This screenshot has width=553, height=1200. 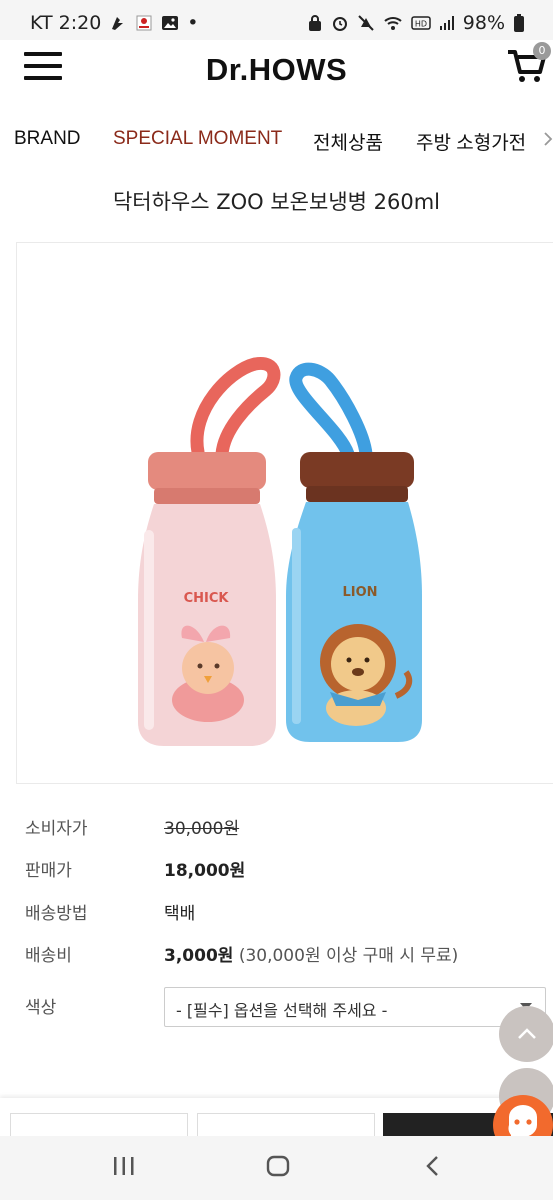 I want to click on status-left: KT 2:20 •, so click(x=114, y=23).